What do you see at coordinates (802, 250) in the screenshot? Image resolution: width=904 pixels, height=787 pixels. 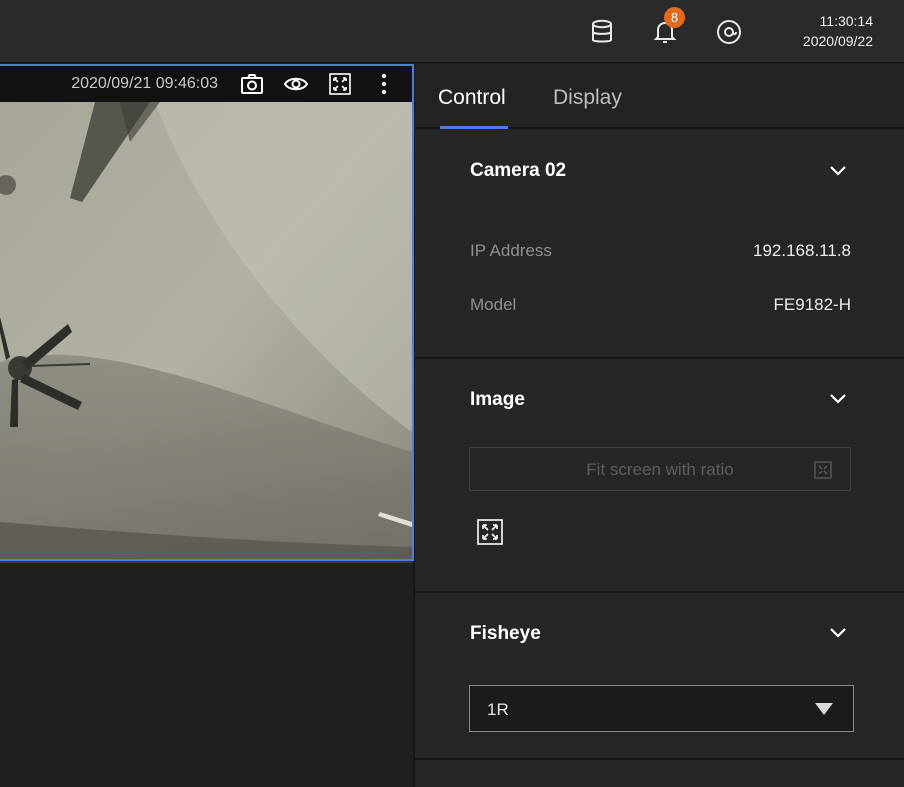 I see `ip-address-value: 192.168.11.8` at bounding box center [802, 250].